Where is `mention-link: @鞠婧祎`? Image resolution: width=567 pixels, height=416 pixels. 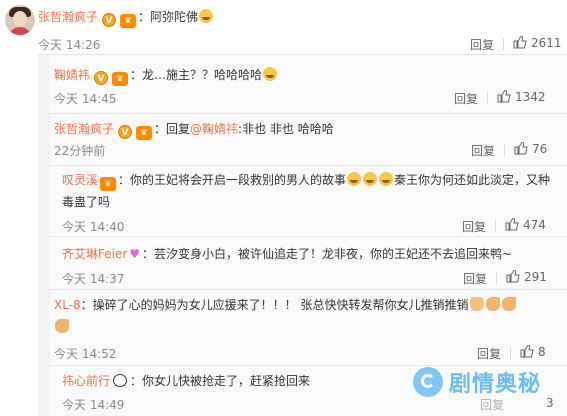
mention-link: @鞠婧祎 is located at coordinates (214, 129).